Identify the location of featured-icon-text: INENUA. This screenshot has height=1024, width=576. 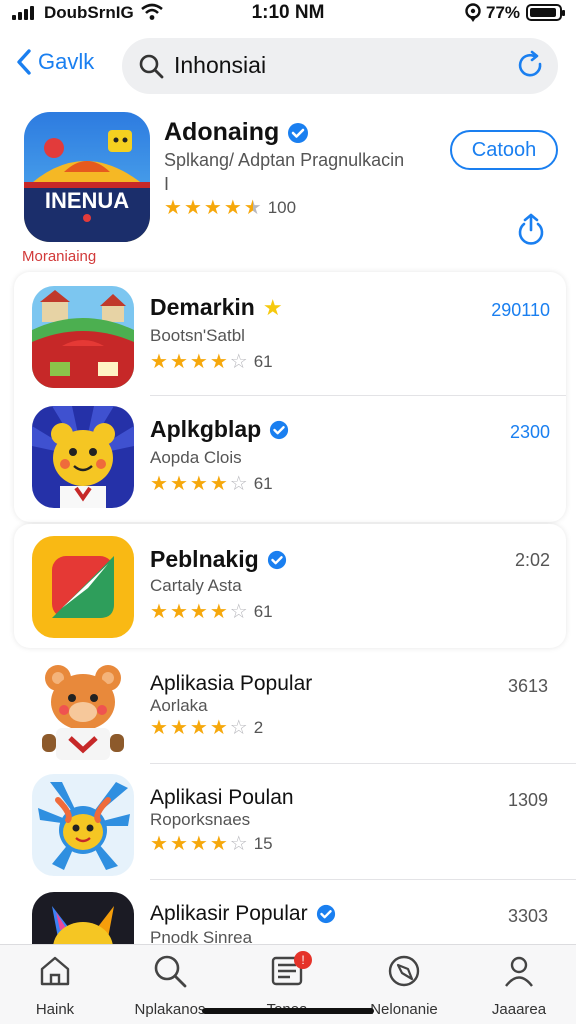
(87, 200).